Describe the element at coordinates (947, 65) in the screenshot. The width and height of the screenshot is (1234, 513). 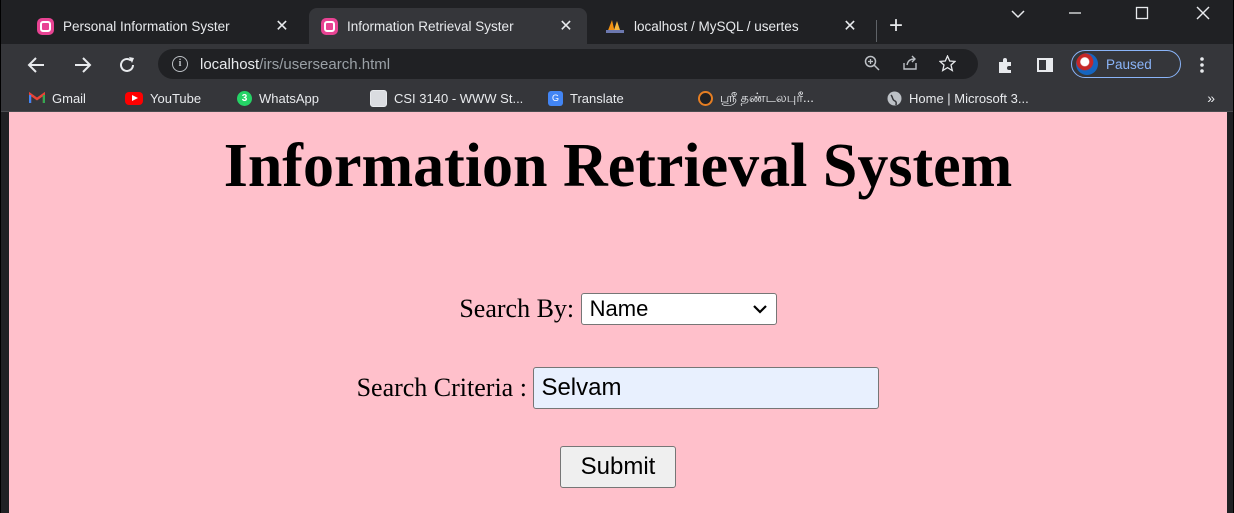
I see `bookmark-star-icon` at that location.